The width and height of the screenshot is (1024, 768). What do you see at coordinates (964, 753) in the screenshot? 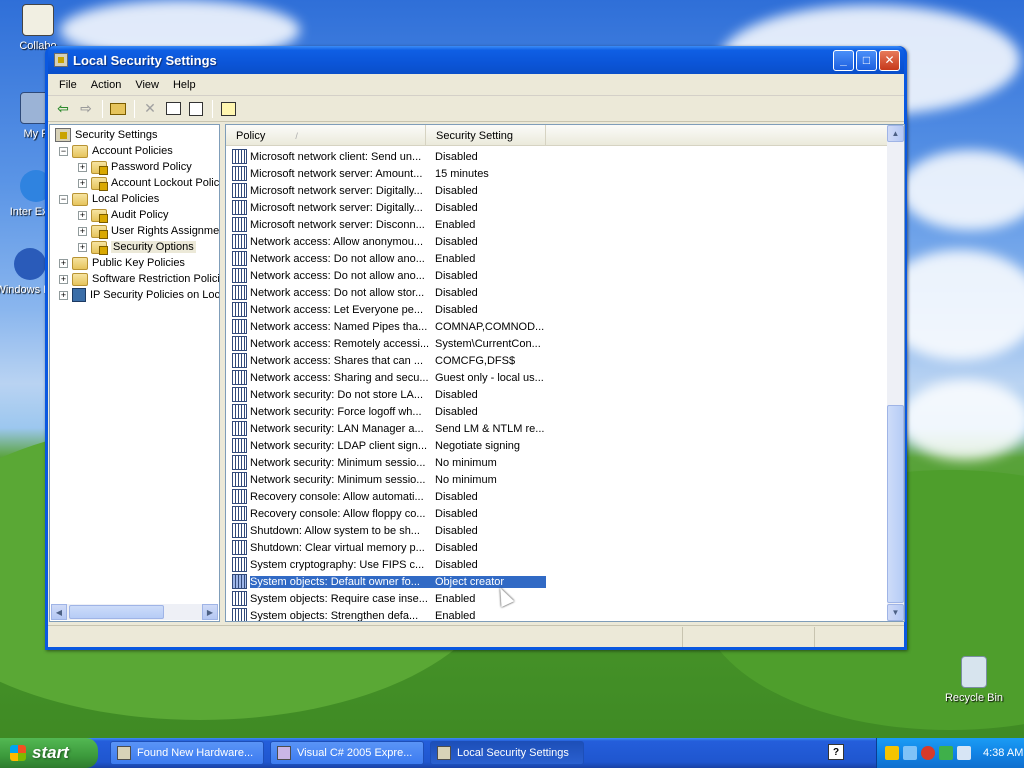
I see `volume-icon` at bounding box center [964, 753].